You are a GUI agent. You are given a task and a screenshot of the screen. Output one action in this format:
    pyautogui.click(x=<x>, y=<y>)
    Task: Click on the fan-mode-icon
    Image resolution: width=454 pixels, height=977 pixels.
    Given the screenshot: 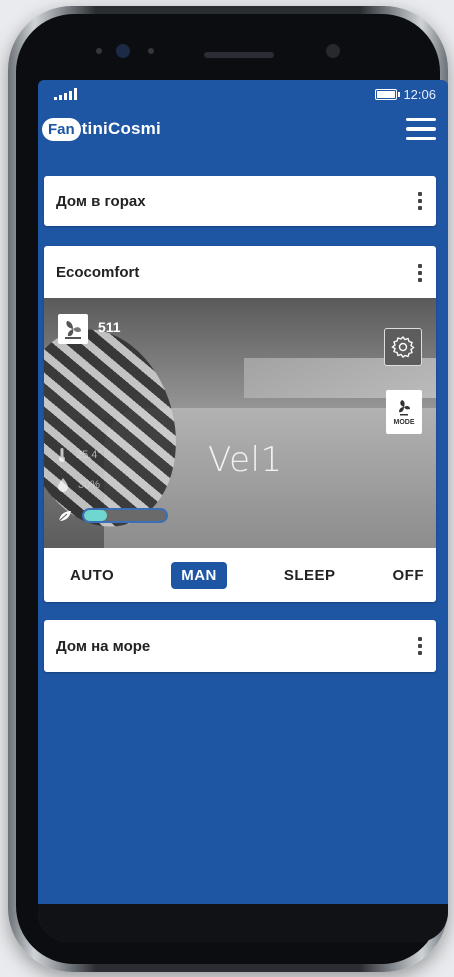 What is the action you would take?
    pyautogui.click(x=404, y=408)
    